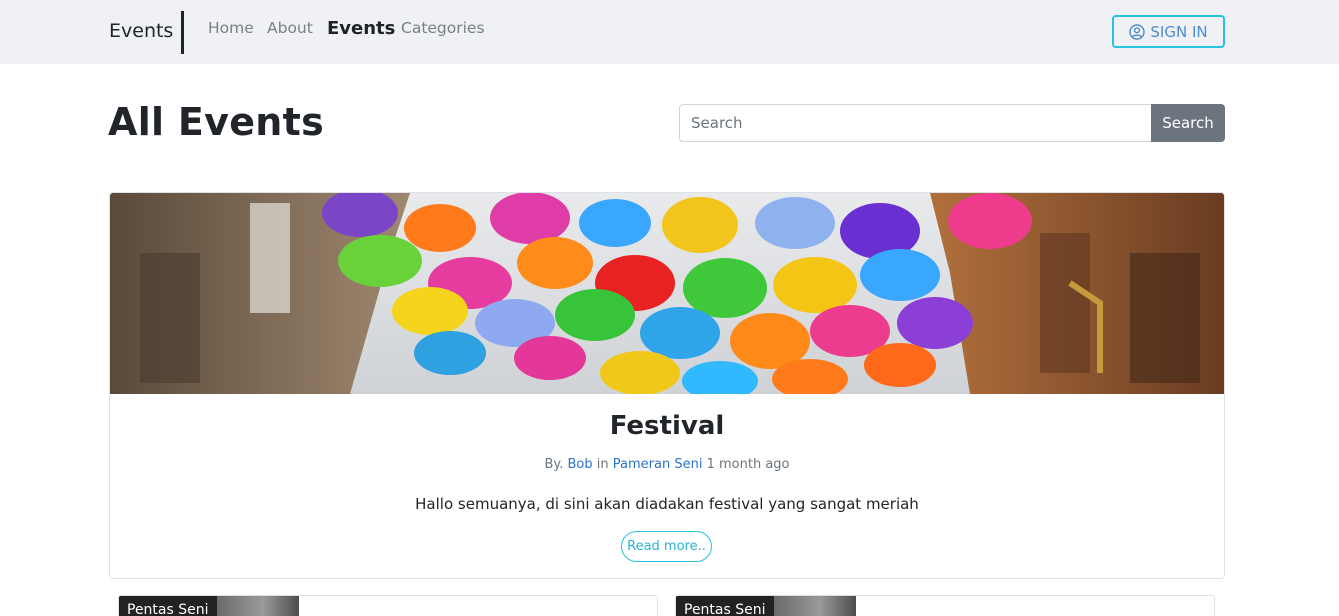  What do you see at coordinates (580, 464) in the screenshot?
I see `author-link: Bob` at bounding box center [580, 464].